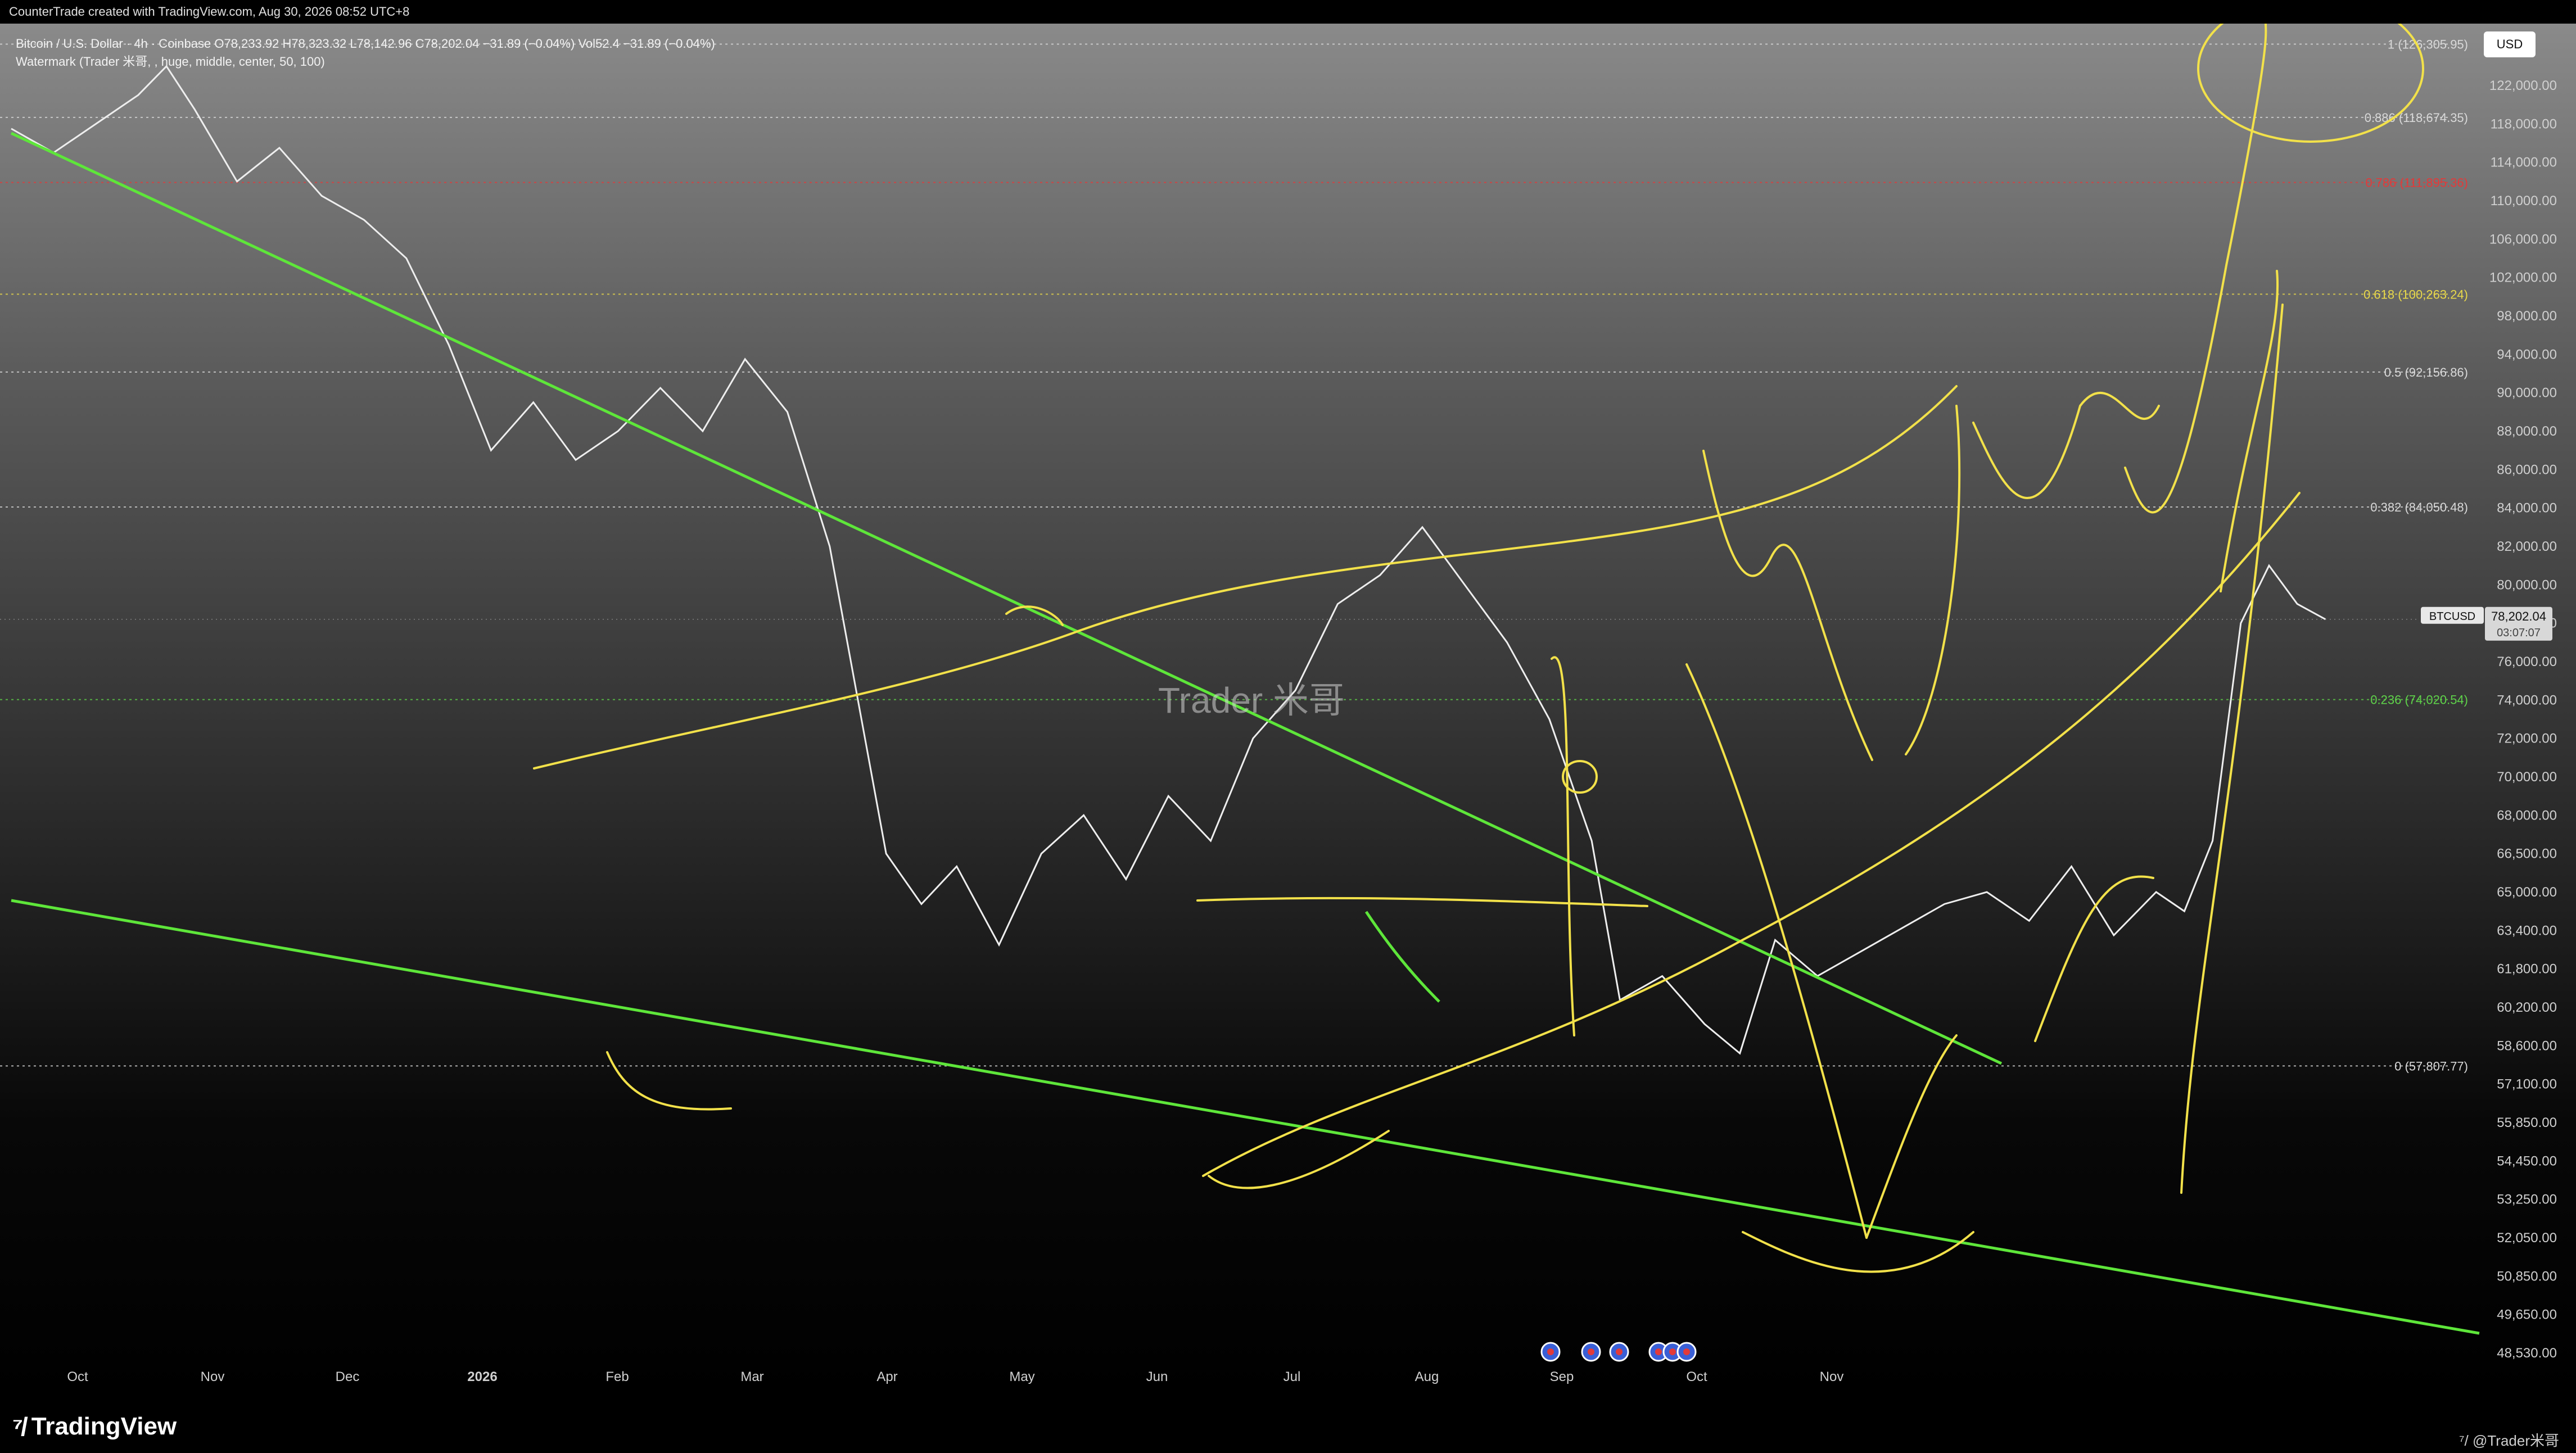 This screenshot has width=2576, height=1453. I want to click on x-tick-label: Apr, so click(886, 1376).